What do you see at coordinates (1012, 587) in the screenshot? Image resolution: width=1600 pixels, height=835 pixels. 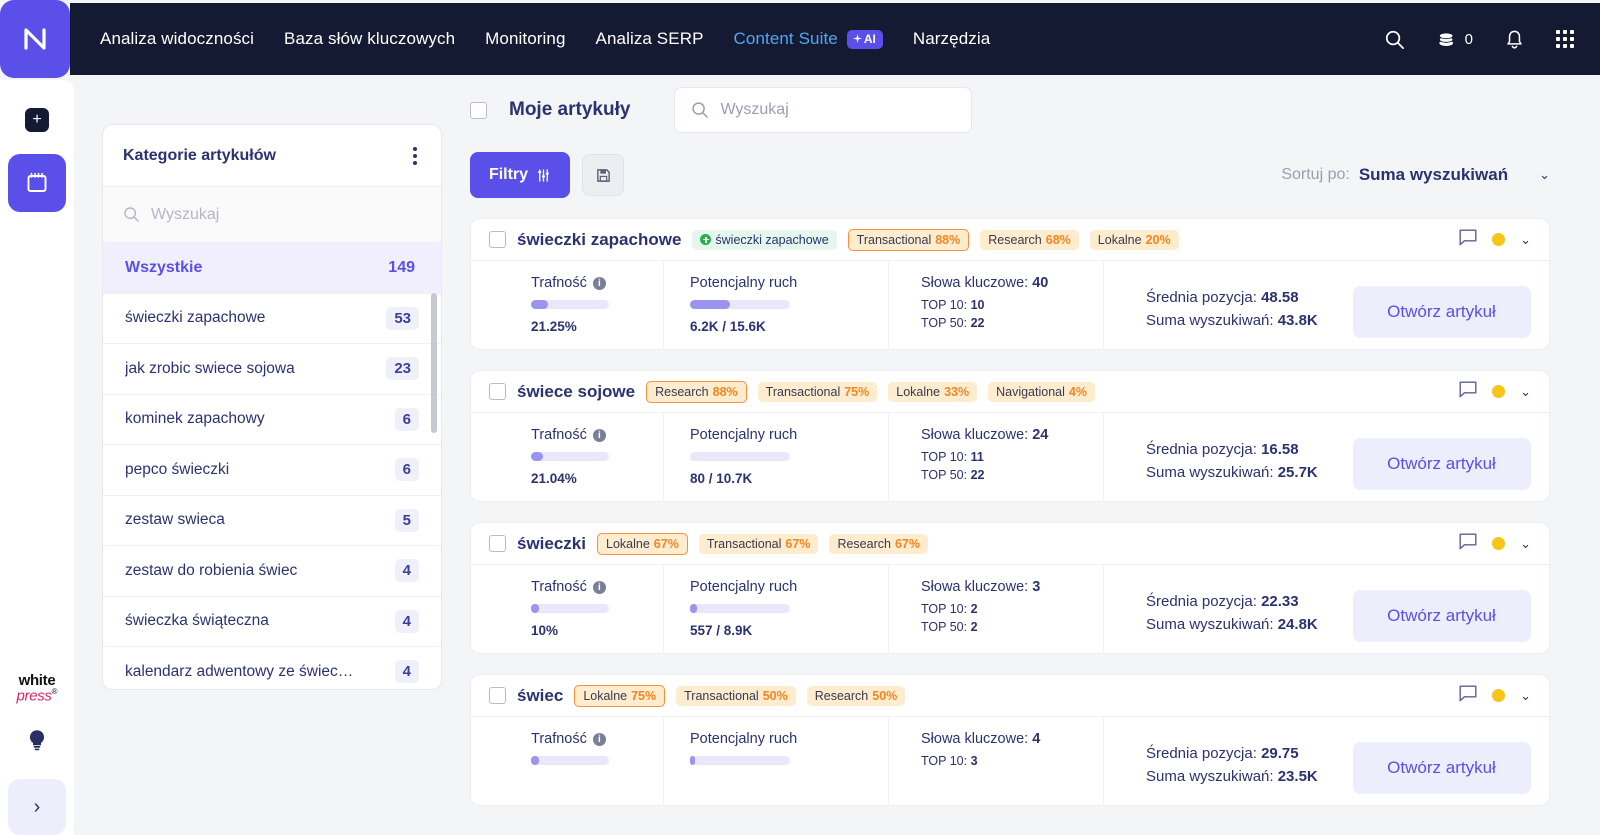 I see `keywords-total: Słowa kluczowe: 3` at bounding box center [1012, 587].